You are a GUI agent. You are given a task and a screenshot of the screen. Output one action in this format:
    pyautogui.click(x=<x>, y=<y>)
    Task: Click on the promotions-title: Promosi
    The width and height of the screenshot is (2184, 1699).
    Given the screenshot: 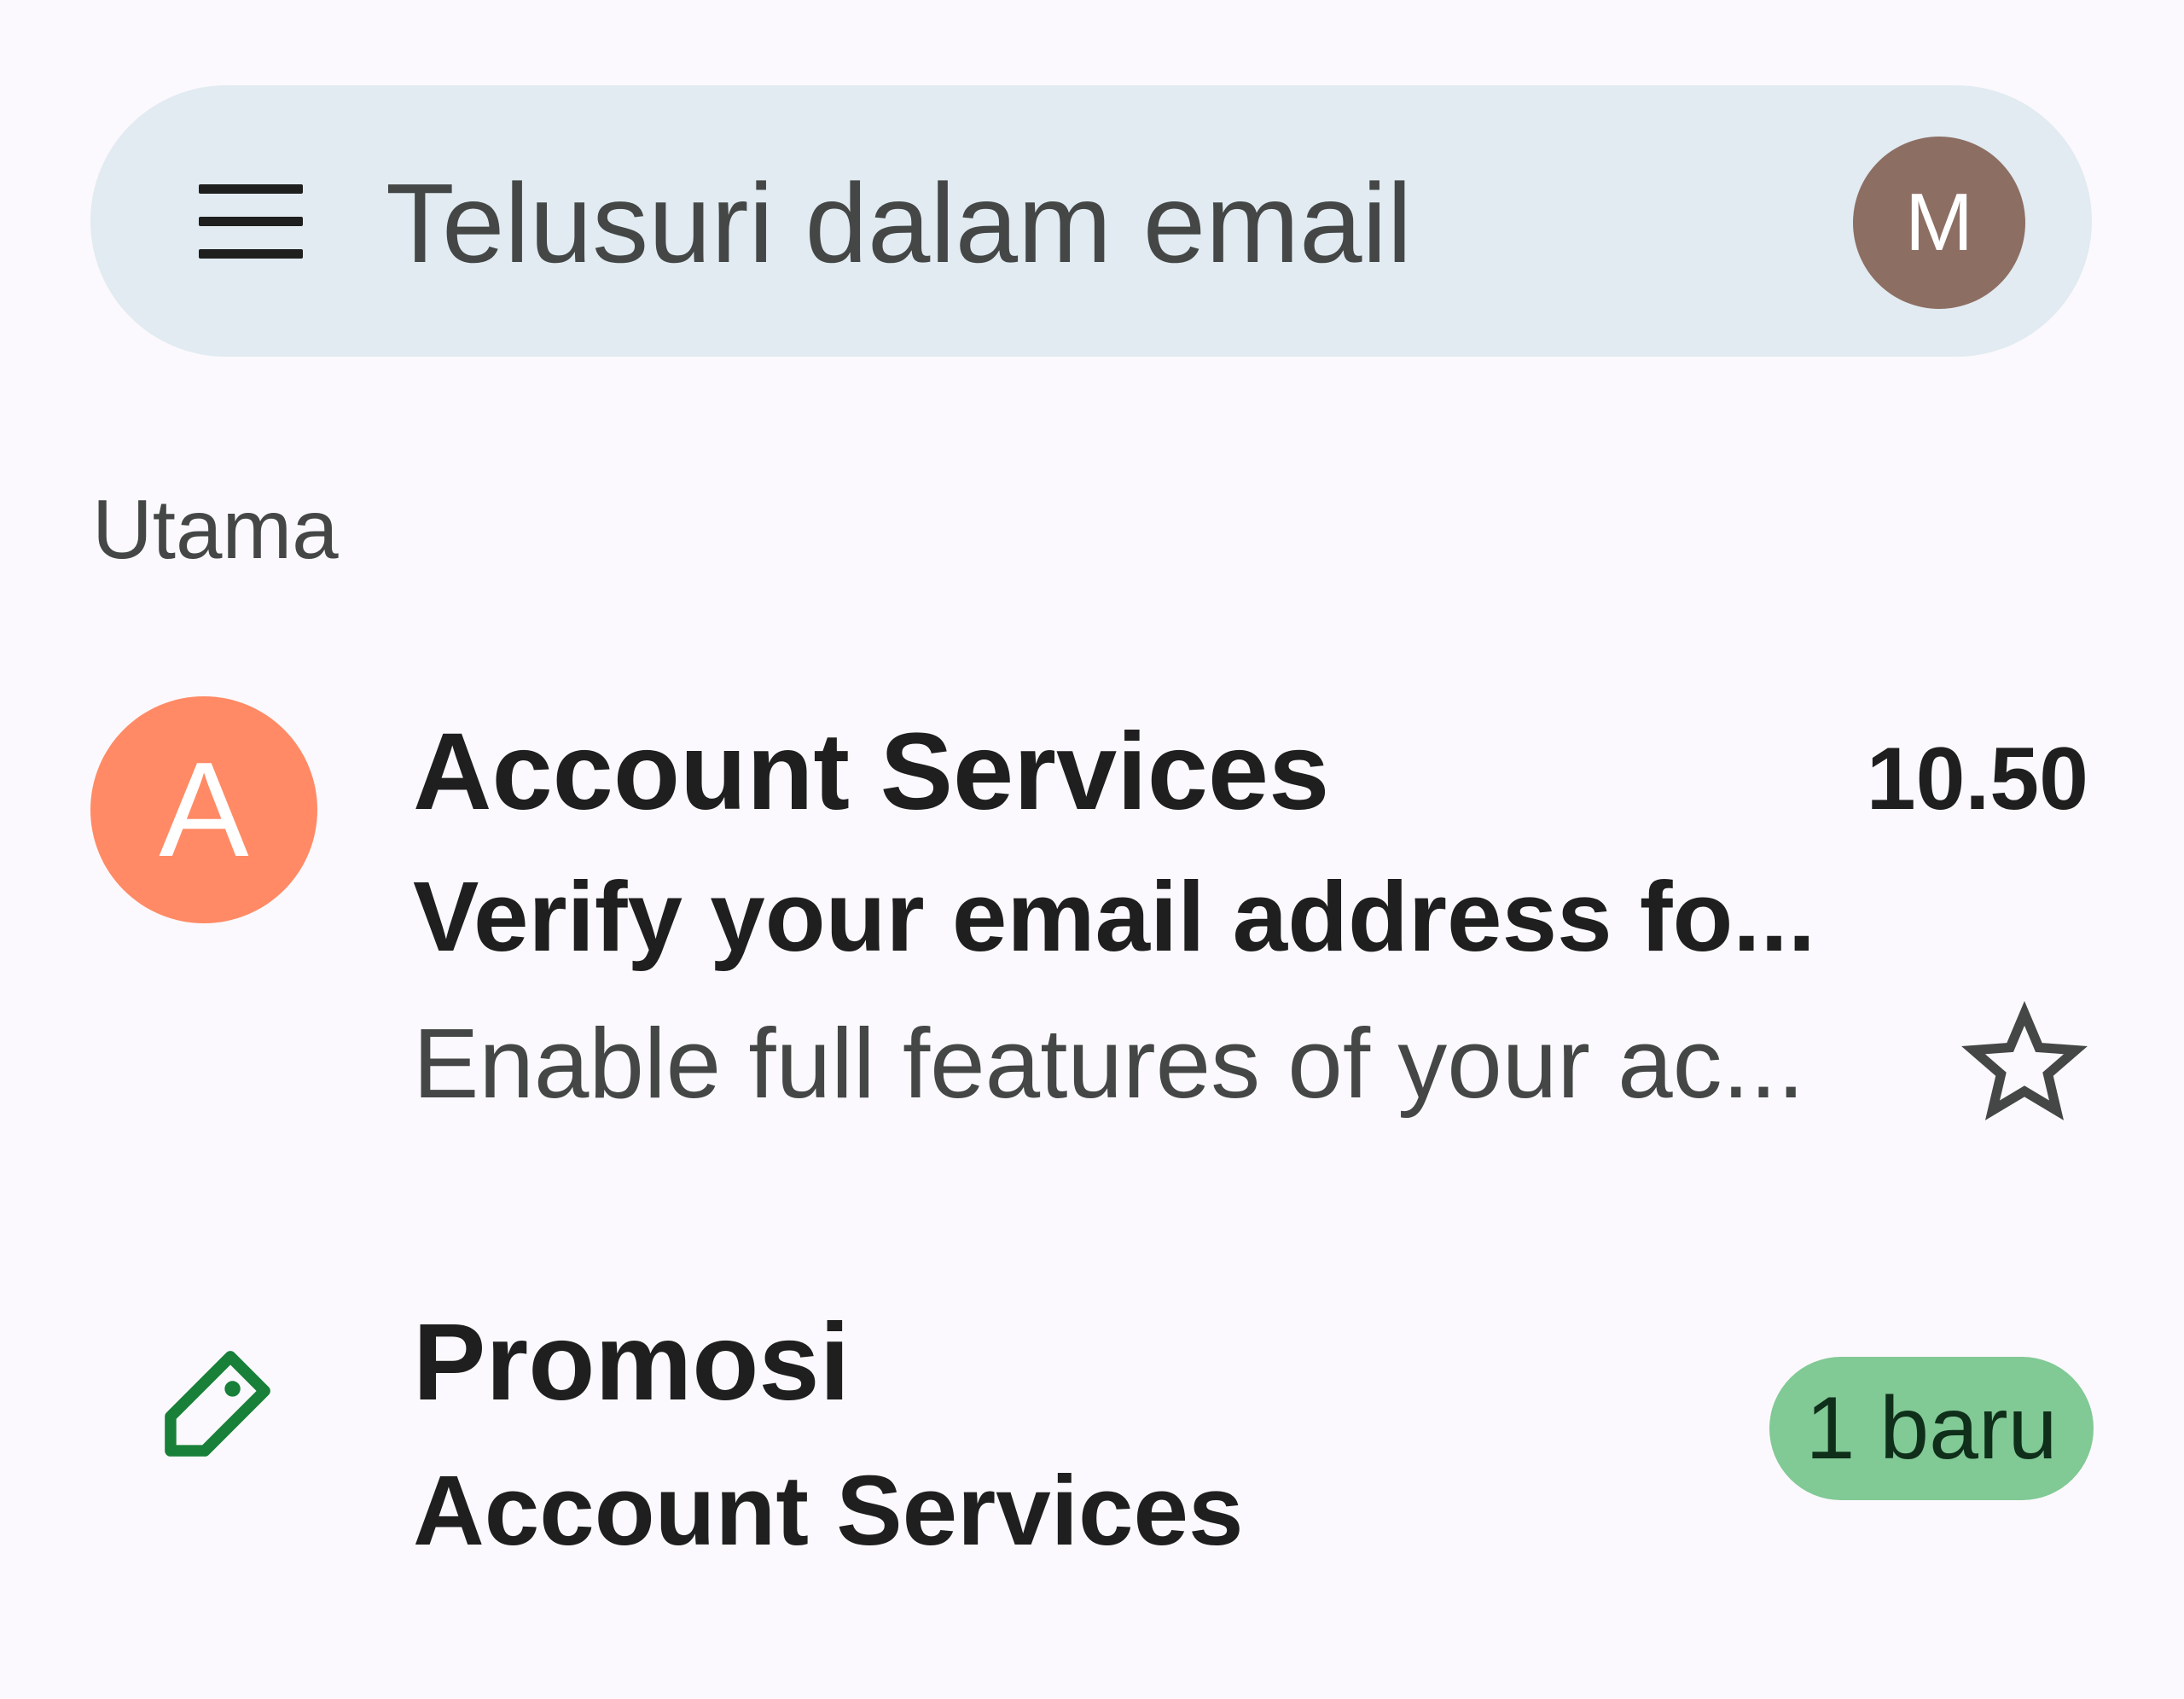 What is the action you would take?
    pyautogui.click(x=632, y=1362)
    